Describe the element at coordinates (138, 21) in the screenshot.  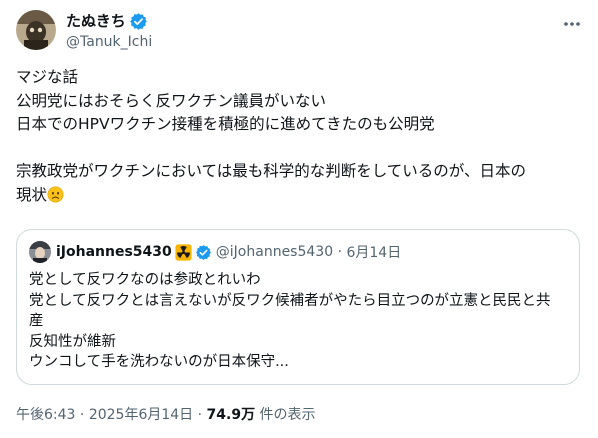
I see `verified-badge-icon` at that location.